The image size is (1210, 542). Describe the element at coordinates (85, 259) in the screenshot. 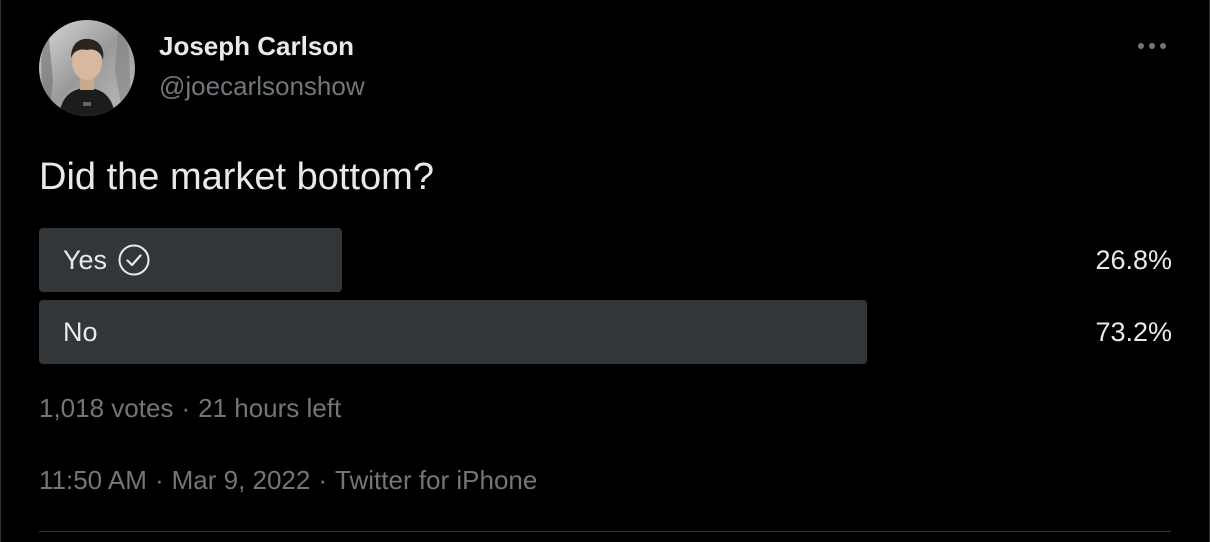

I see `poll-option-label: Yes` at that location.